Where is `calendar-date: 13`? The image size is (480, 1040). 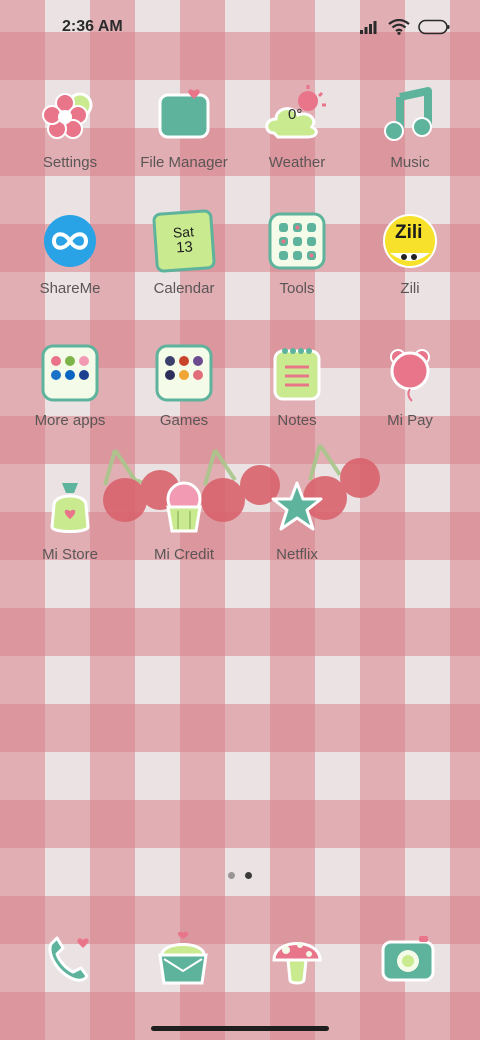
calendar-date: 13 is located at coordinates (184, 247).